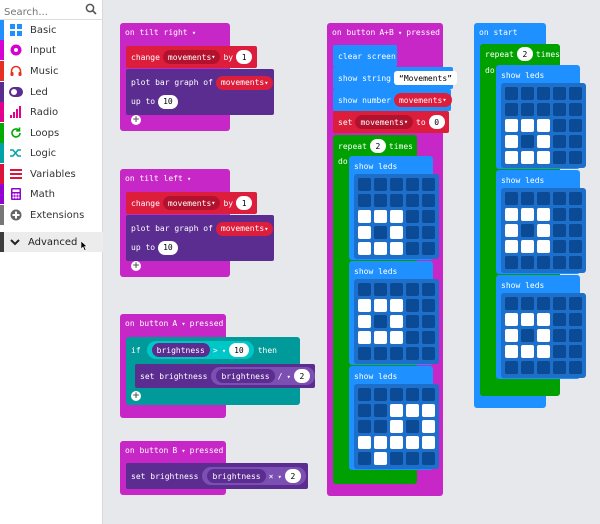 Image resolution: width=600 pixels, height=524 pixels. Describe the element at coordinates (384, 122) in the screenshot. I see `set-variable-dropdown: movements` at that location.